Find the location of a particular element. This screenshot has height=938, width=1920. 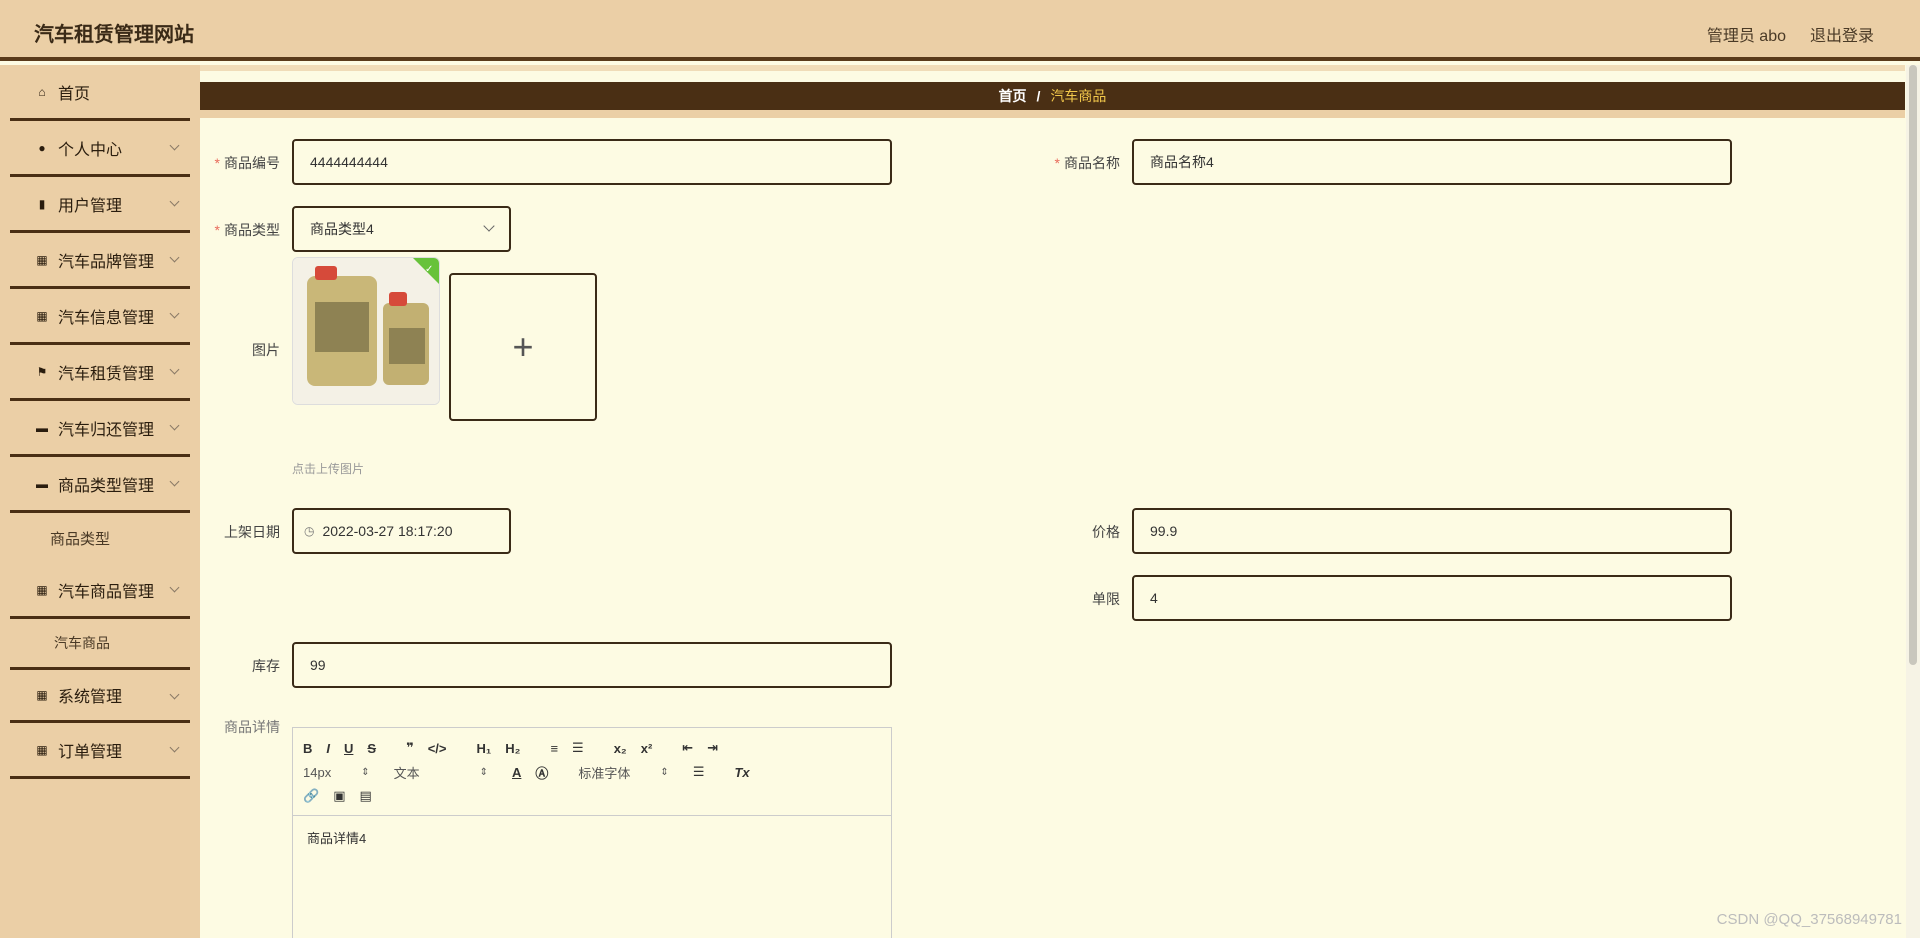

clear-format-icon: Tx is located at coordinates (741, 772).